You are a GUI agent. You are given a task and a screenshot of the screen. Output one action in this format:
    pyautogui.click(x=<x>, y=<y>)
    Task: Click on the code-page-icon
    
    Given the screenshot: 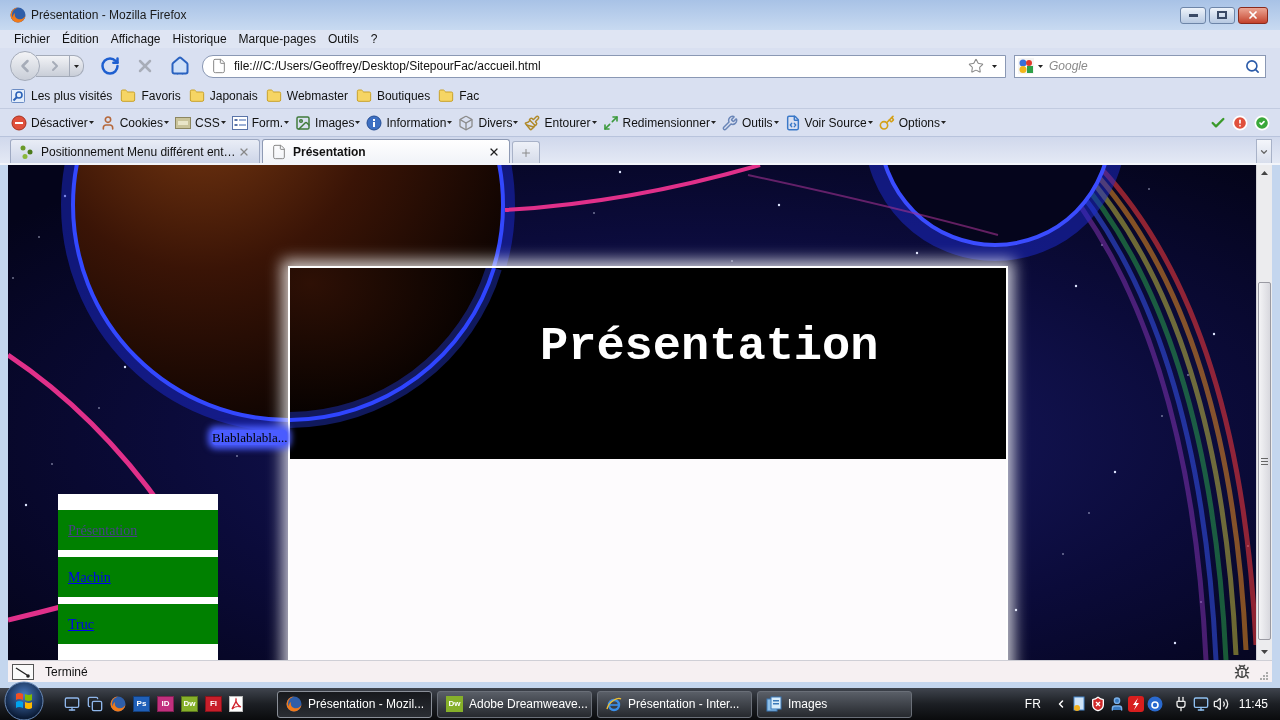 What is the action you would take?
    pyautogui.click(x=792, y=122)
    